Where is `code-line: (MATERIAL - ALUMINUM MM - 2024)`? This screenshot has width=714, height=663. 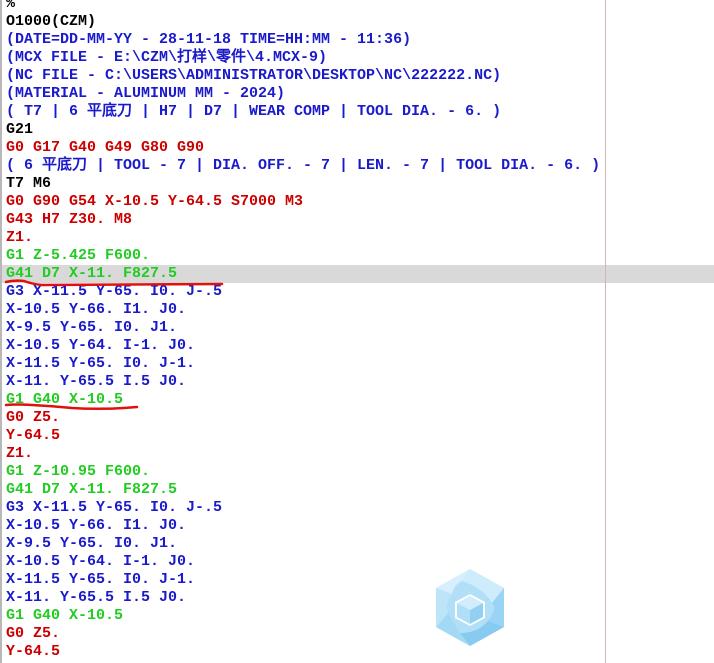
code-line: (MATERIAL - ALUMINUM MM - 2024) is located at coordinates (358, 94).